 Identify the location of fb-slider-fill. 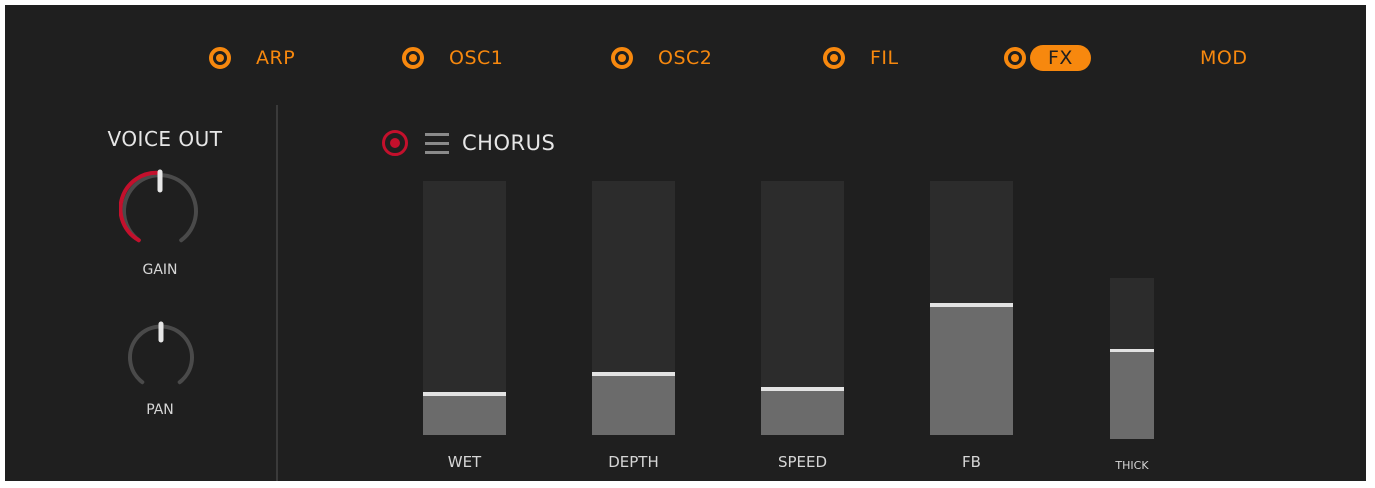
(971, 370).